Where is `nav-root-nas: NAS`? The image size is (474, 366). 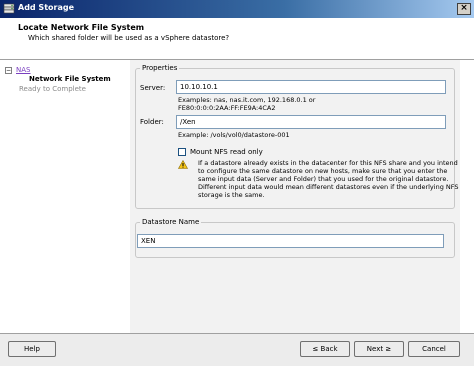
nav-root-nas: NAS is located at coordinates (23, 70).